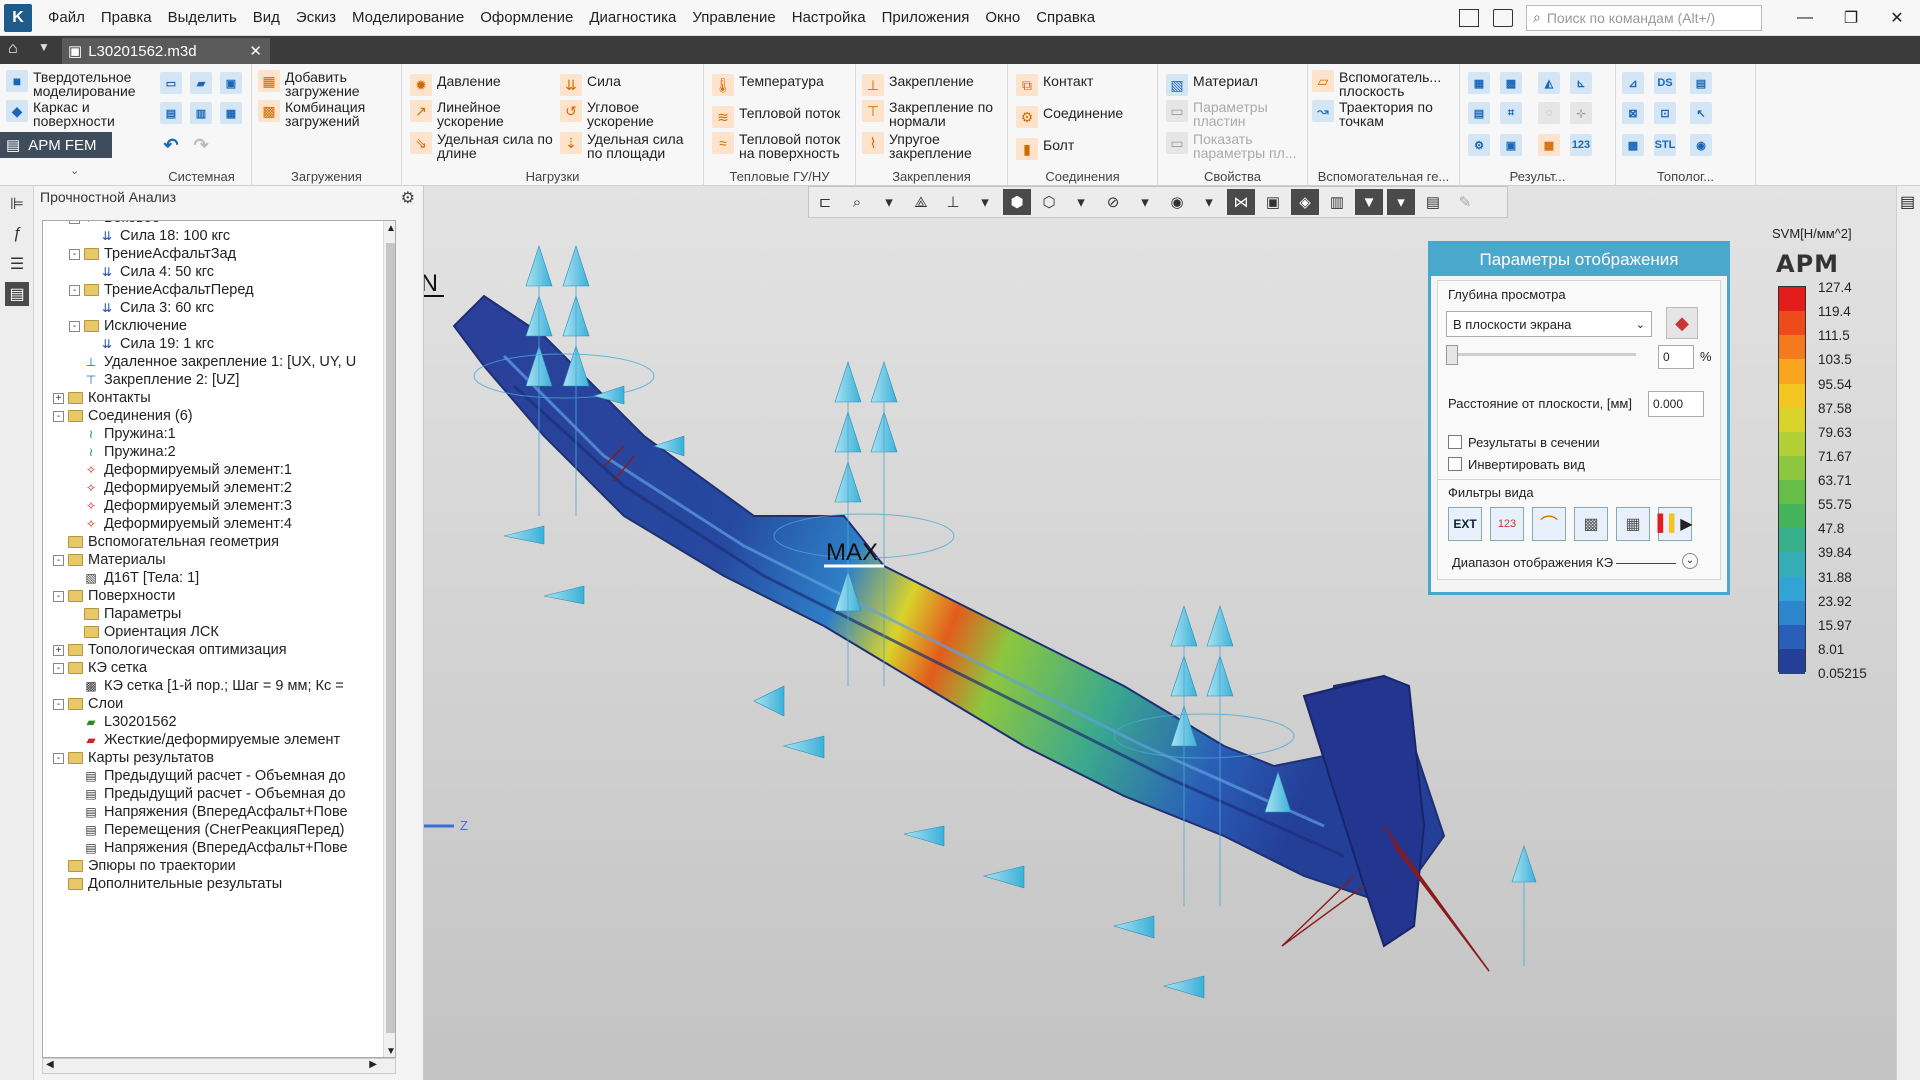  I want to click on filter-ext-button: EXT, so click(1465, 524).